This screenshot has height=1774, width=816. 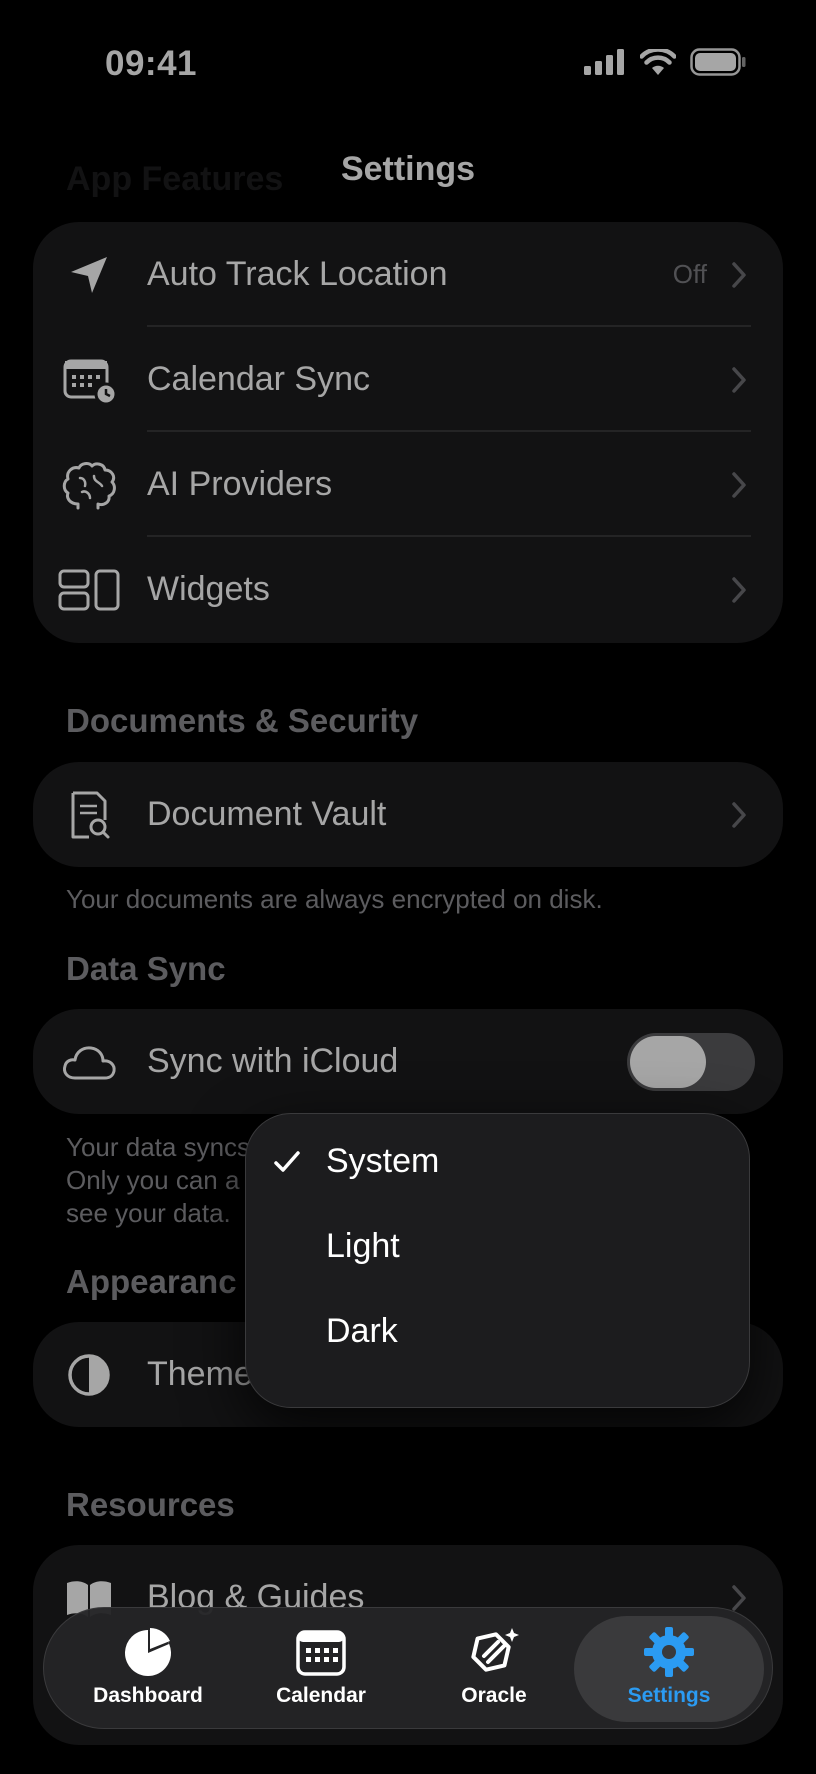 I want to click on widgets-row: Widgets, so click(x=408, y=589).